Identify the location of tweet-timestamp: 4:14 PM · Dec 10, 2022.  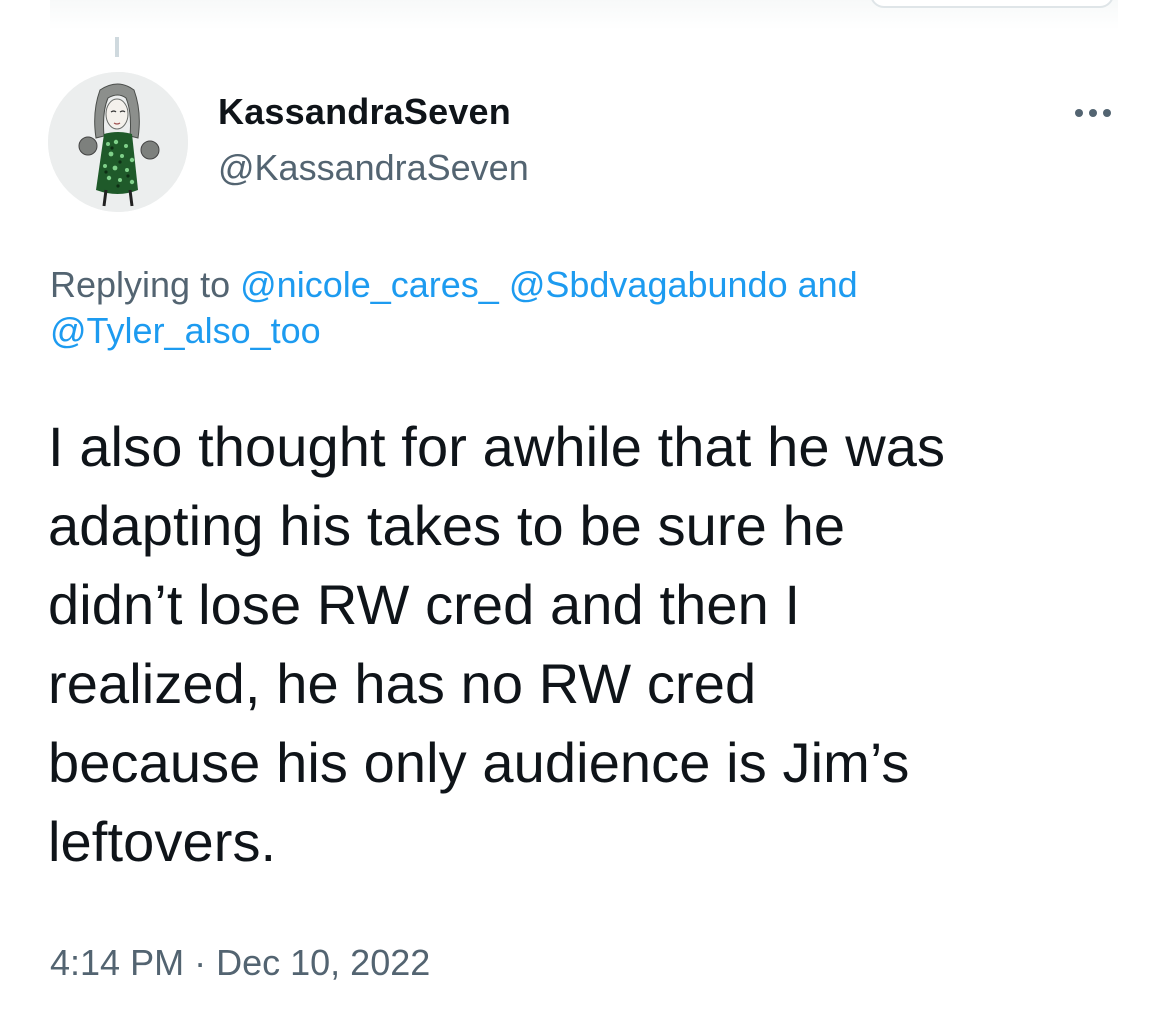
(240, 963).